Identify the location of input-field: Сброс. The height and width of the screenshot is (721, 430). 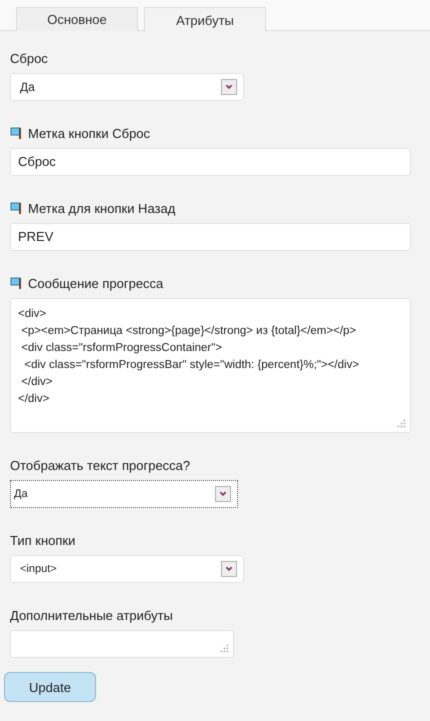
(210, 162).